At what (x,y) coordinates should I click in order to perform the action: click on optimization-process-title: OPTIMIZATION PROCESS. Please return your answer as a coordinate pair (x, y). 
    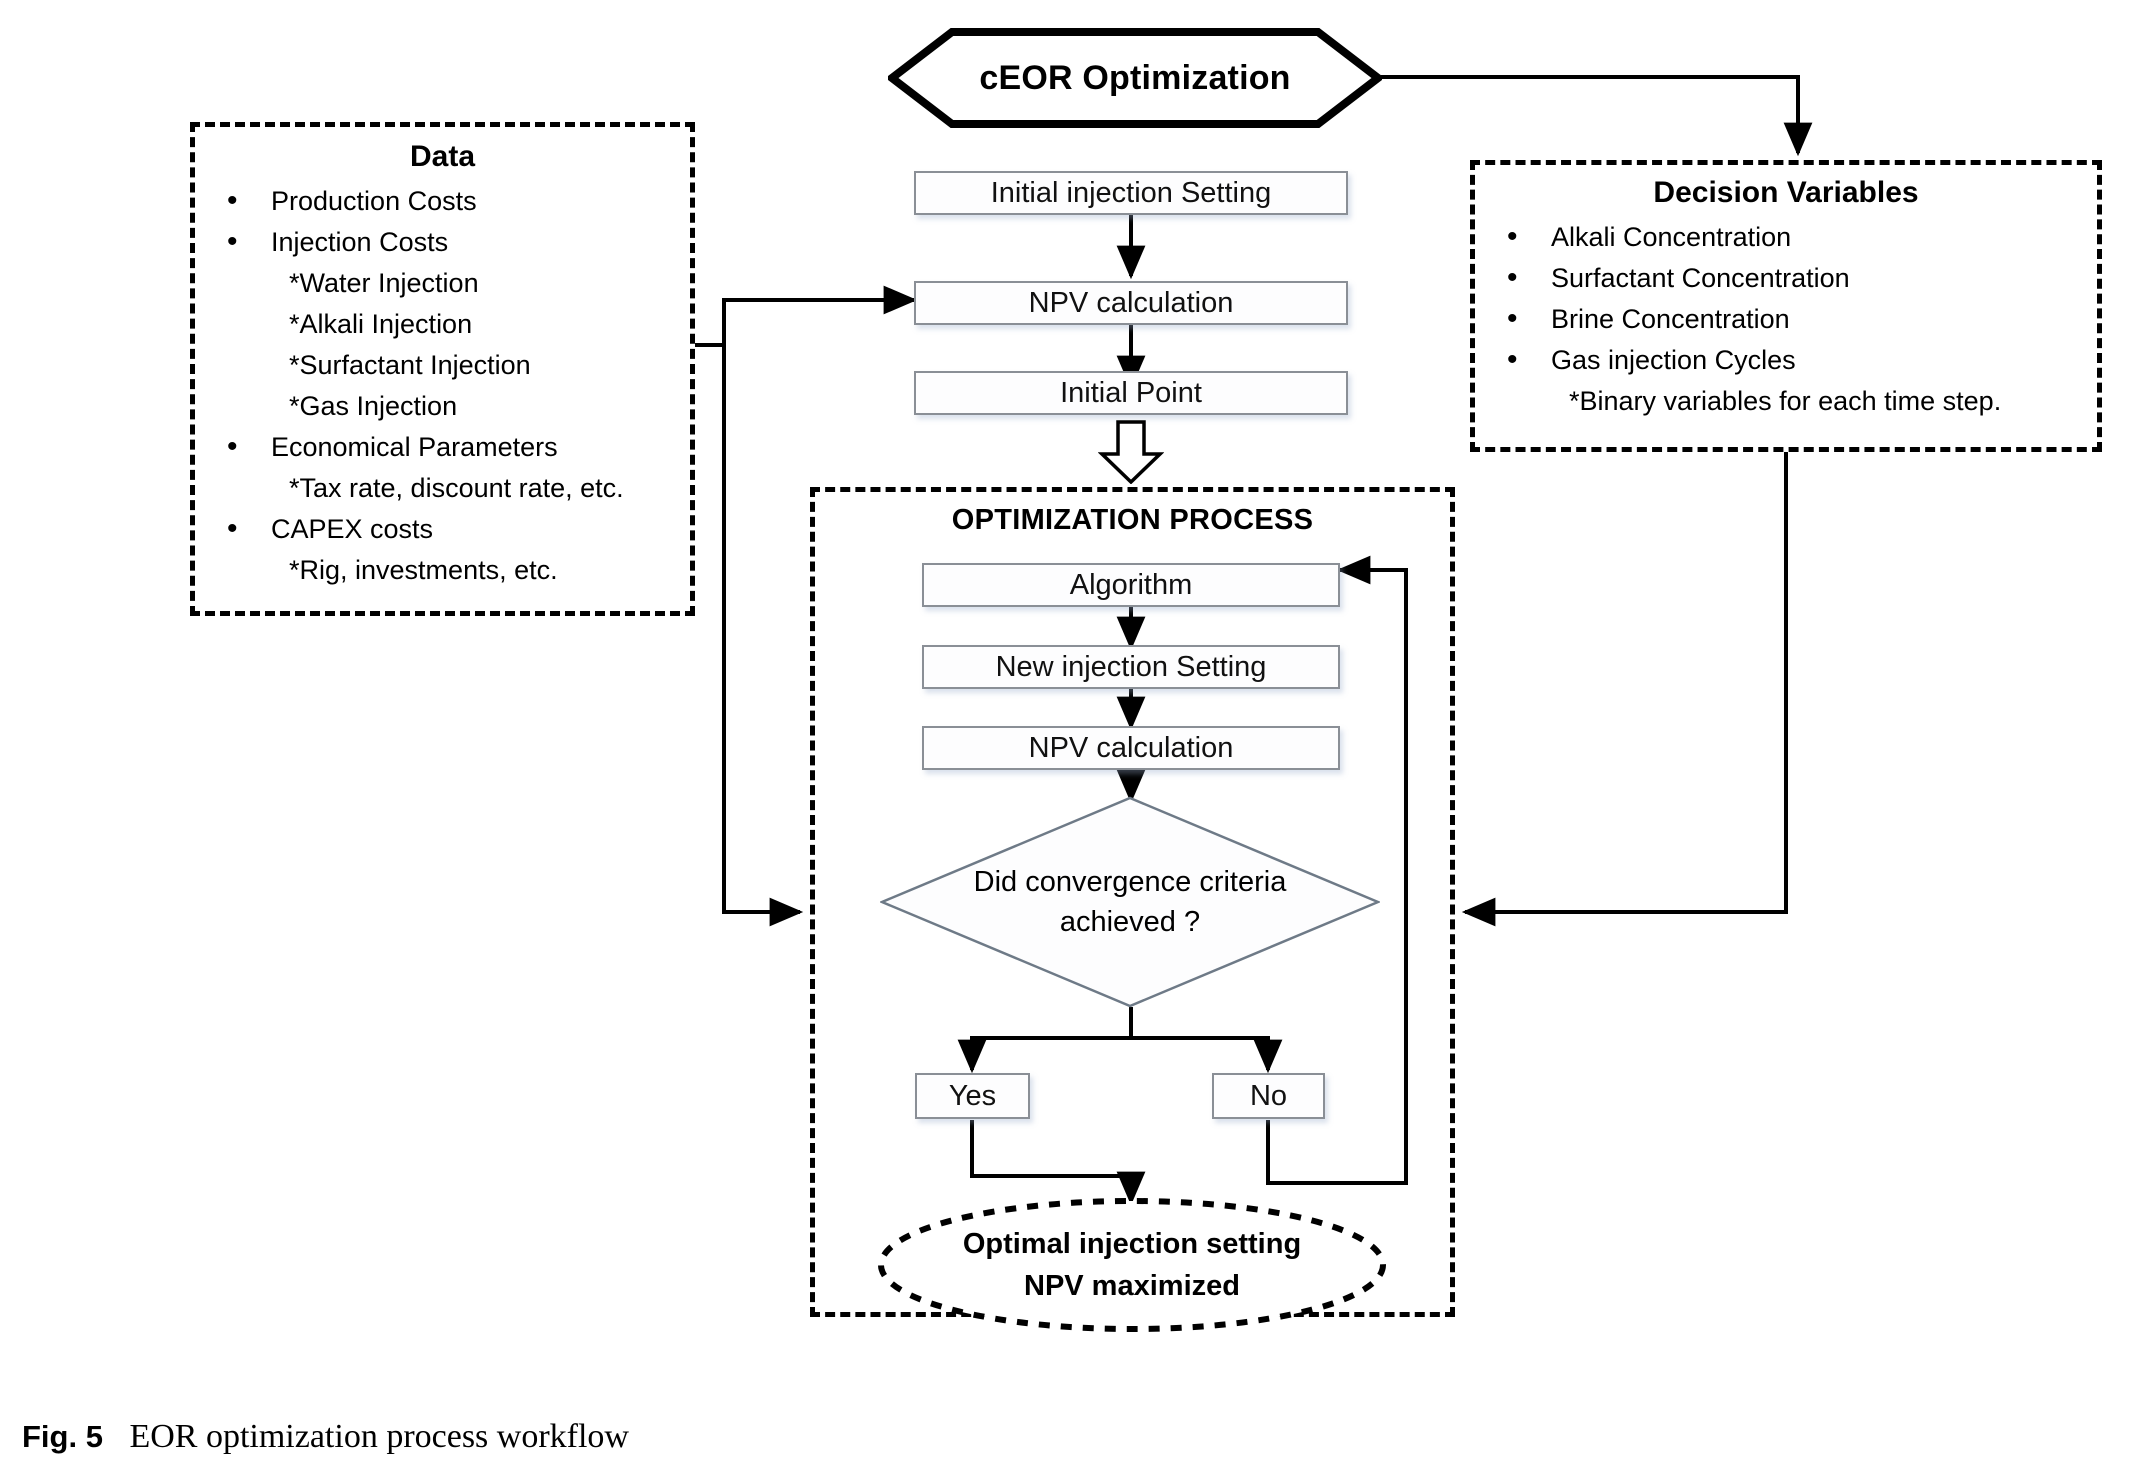
    Looking at the image, I should click on (1132, 520).